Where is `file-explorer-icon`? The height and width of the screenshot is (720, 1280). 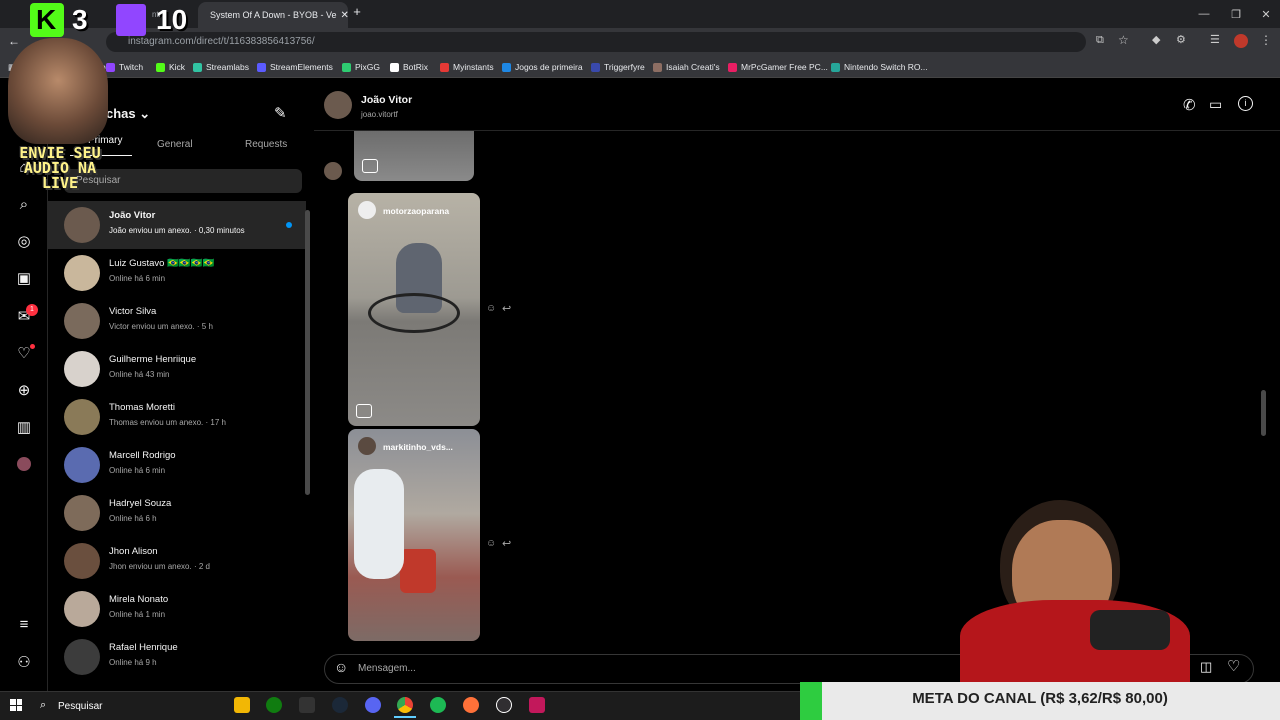
file-explorer-icon is located at coordinates (242, 705).